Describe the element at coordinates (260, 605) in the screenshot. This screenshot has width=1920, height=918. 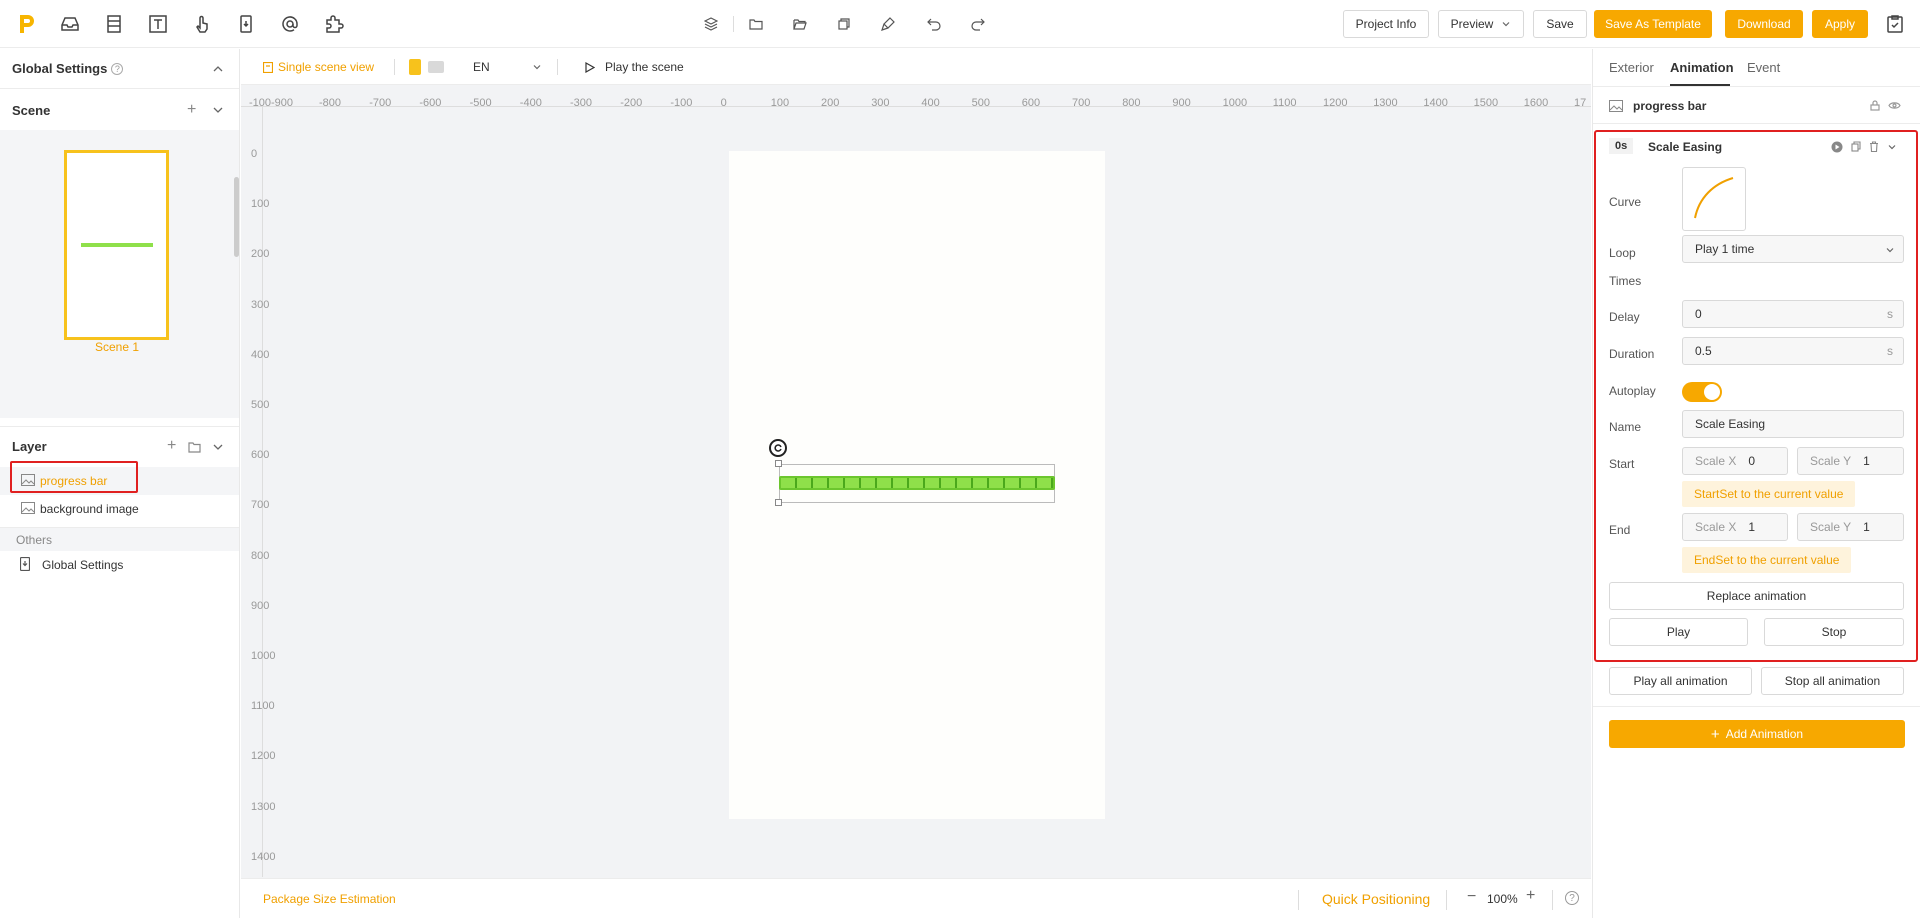
I see `ruler-y-label: 900` at that location.